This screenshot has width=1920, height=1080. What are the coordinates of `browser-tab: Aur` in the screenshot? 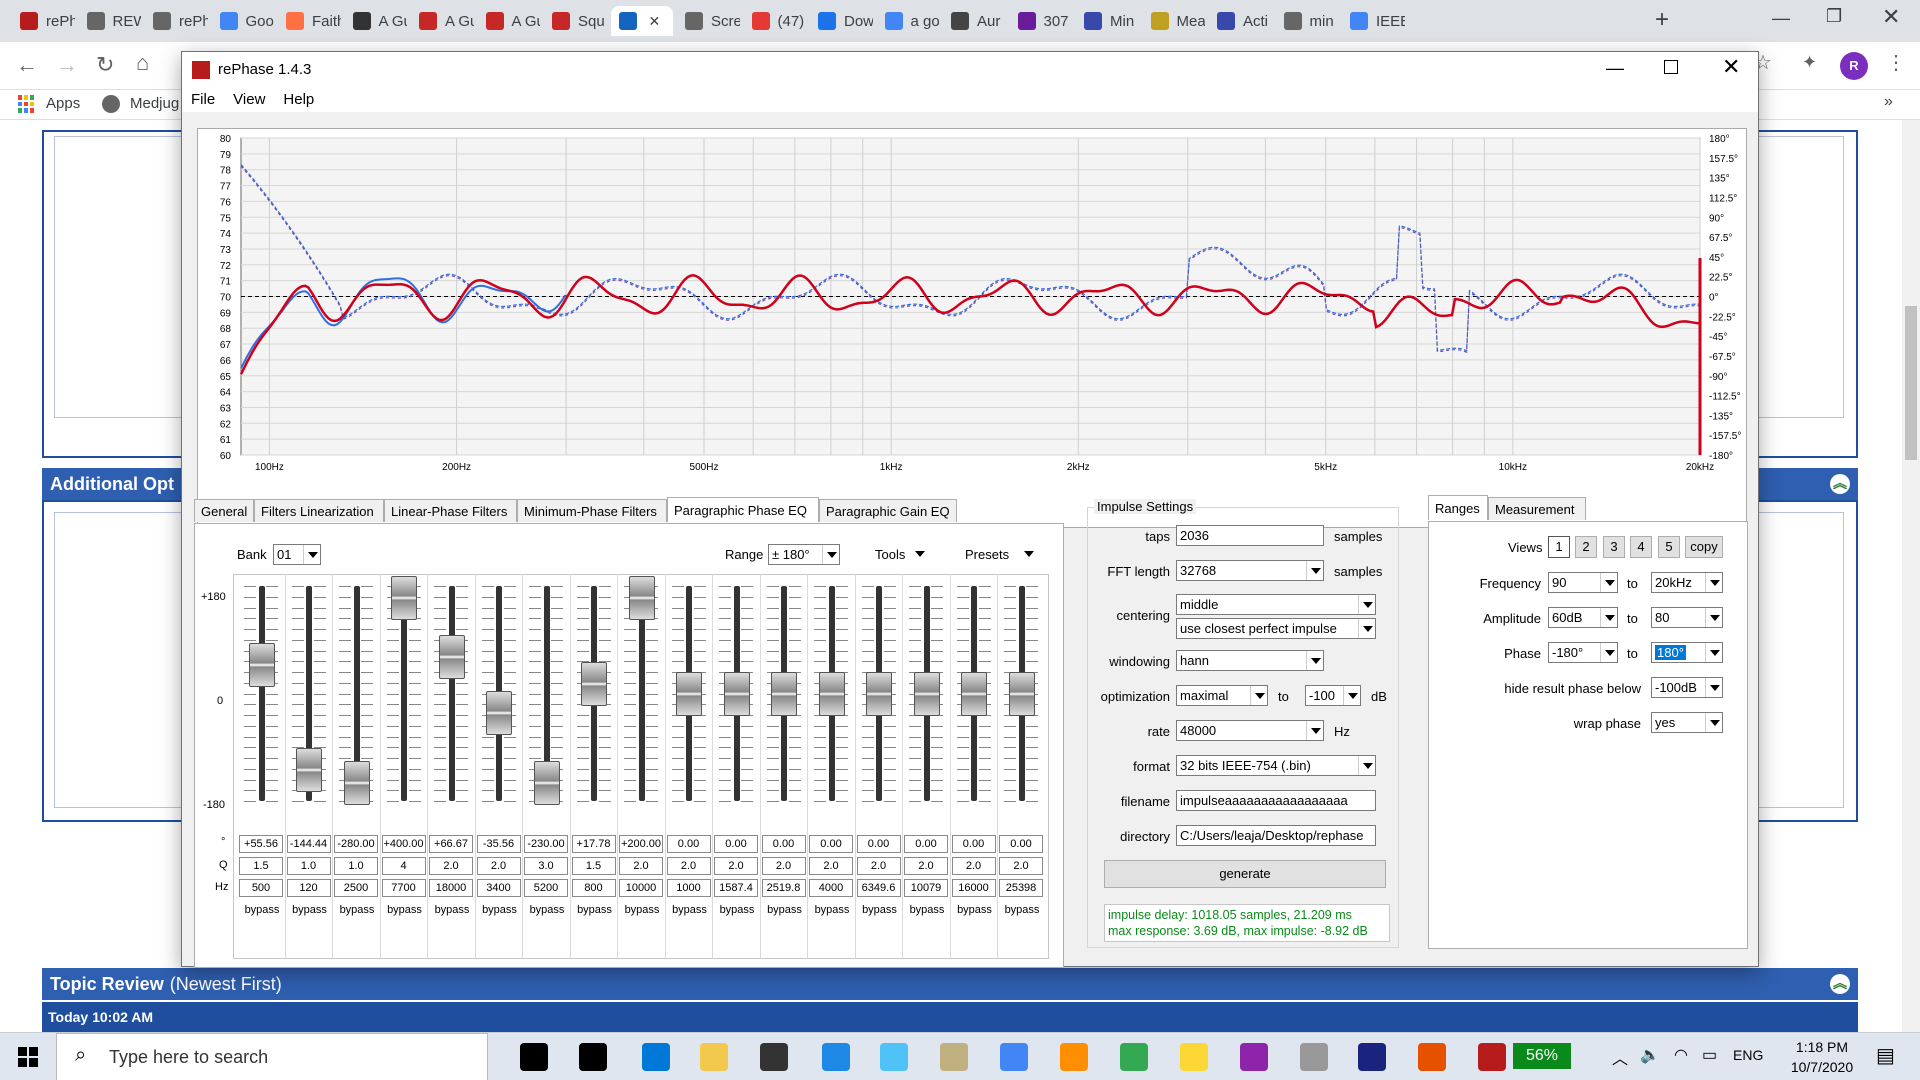 It's located at (974, 21).